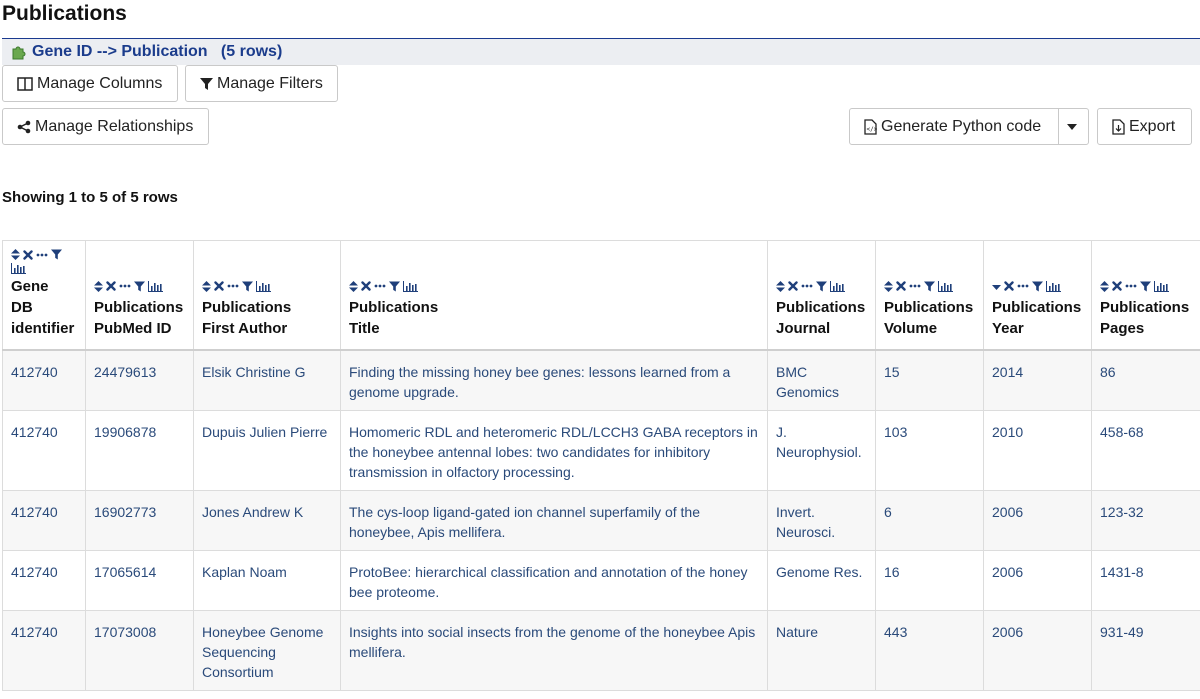  I want to click on cell-pages: 123-32, so click(1145, 520).